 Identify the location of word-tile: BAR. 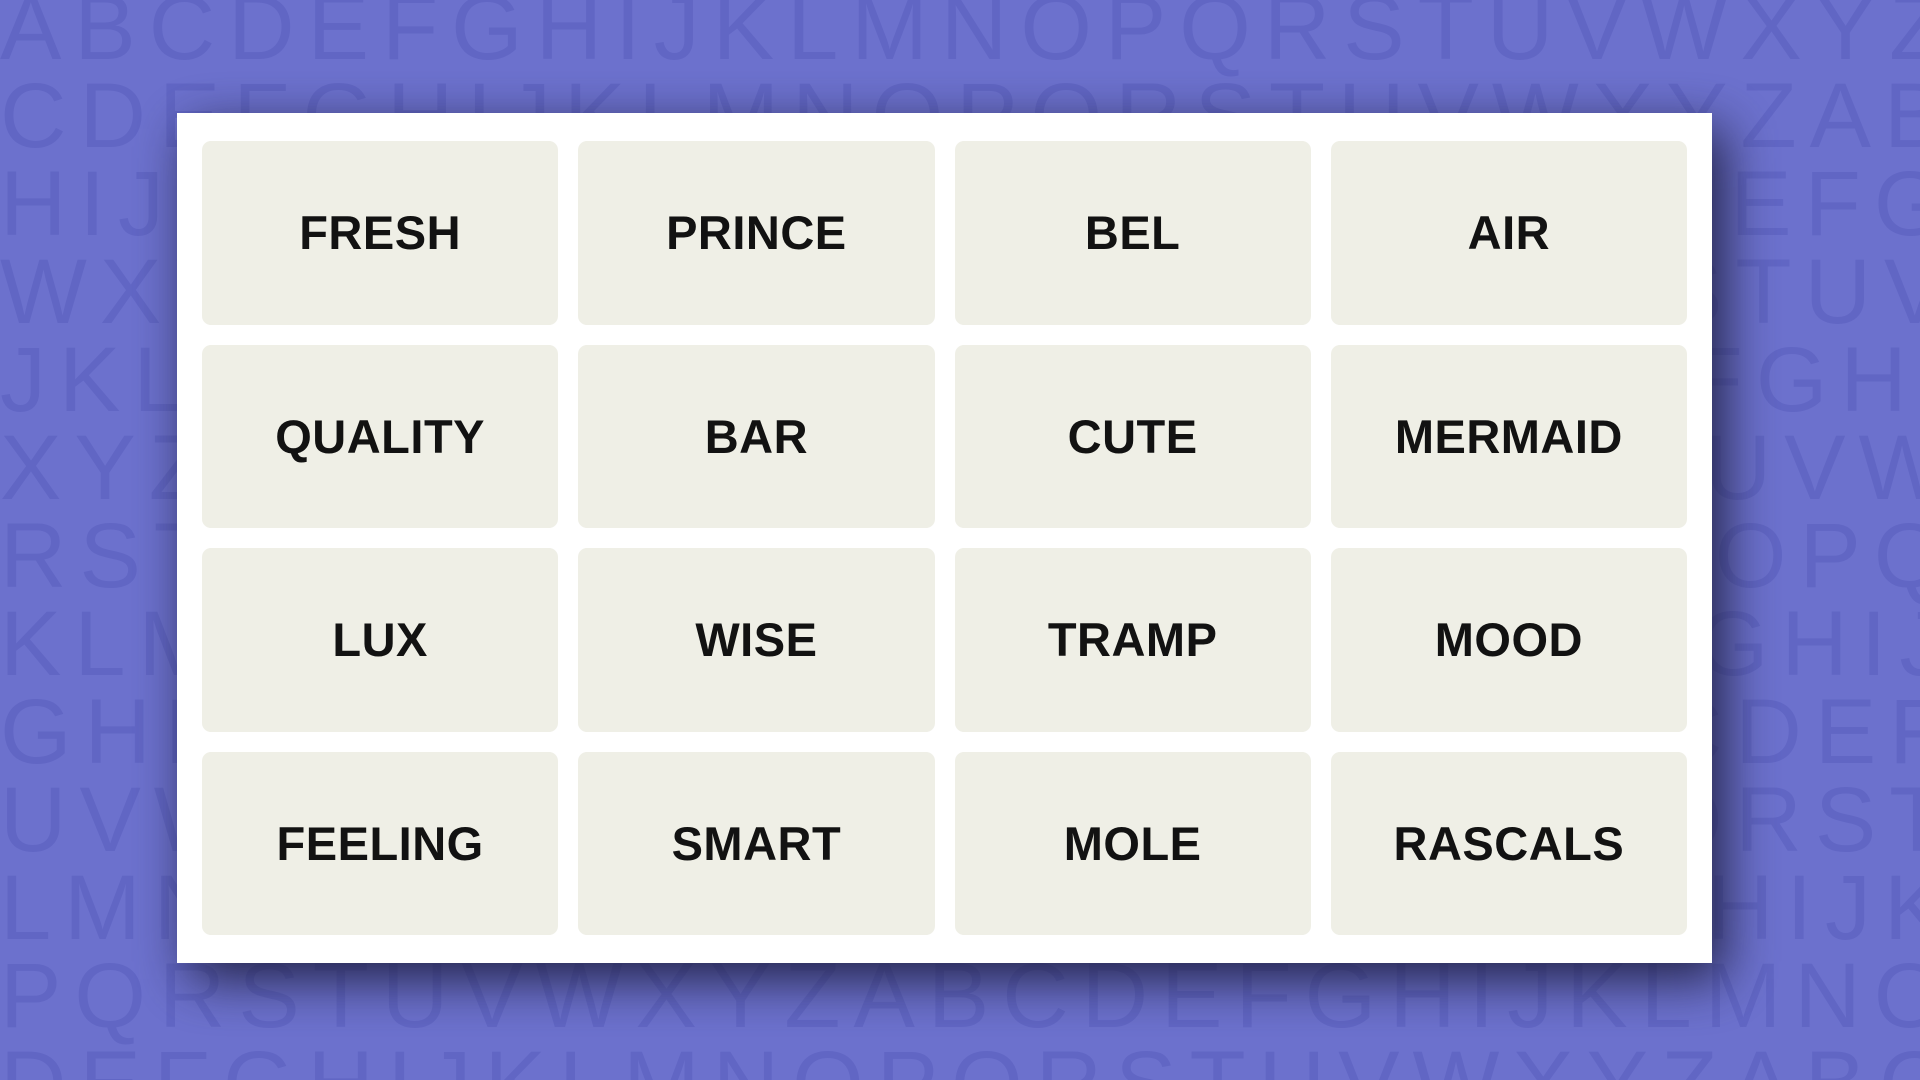
(756, 436).